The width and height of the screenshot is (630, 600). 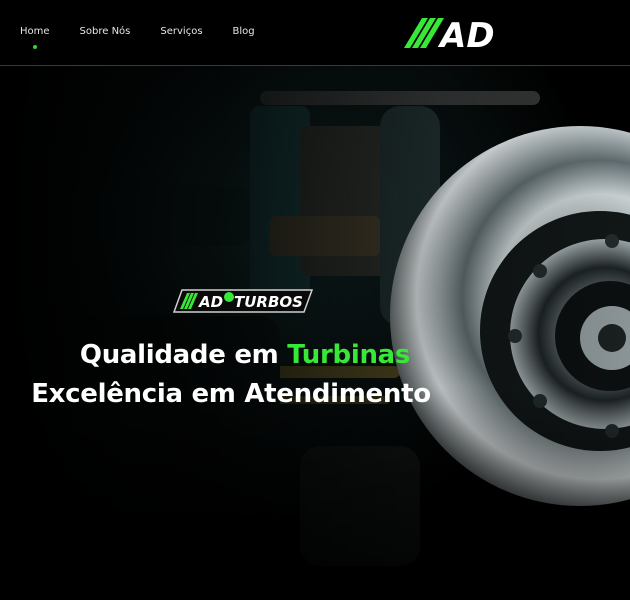 I want to click on site-header: Home Sobre Nós Serviços Blog AD, so click(x=315, y=33).